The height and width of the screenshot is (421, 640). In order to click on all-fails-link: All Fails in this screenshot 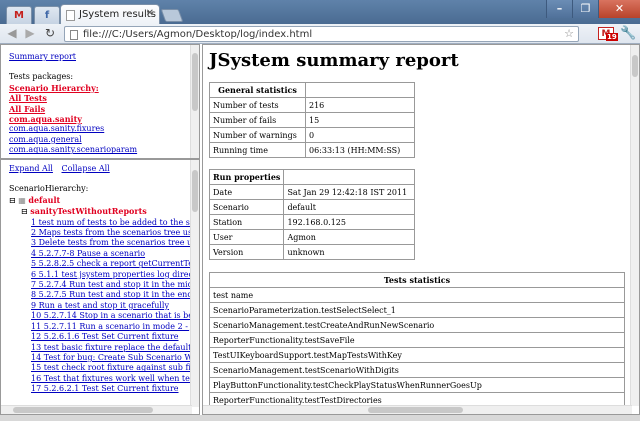, I will do `click(100, 109)`.